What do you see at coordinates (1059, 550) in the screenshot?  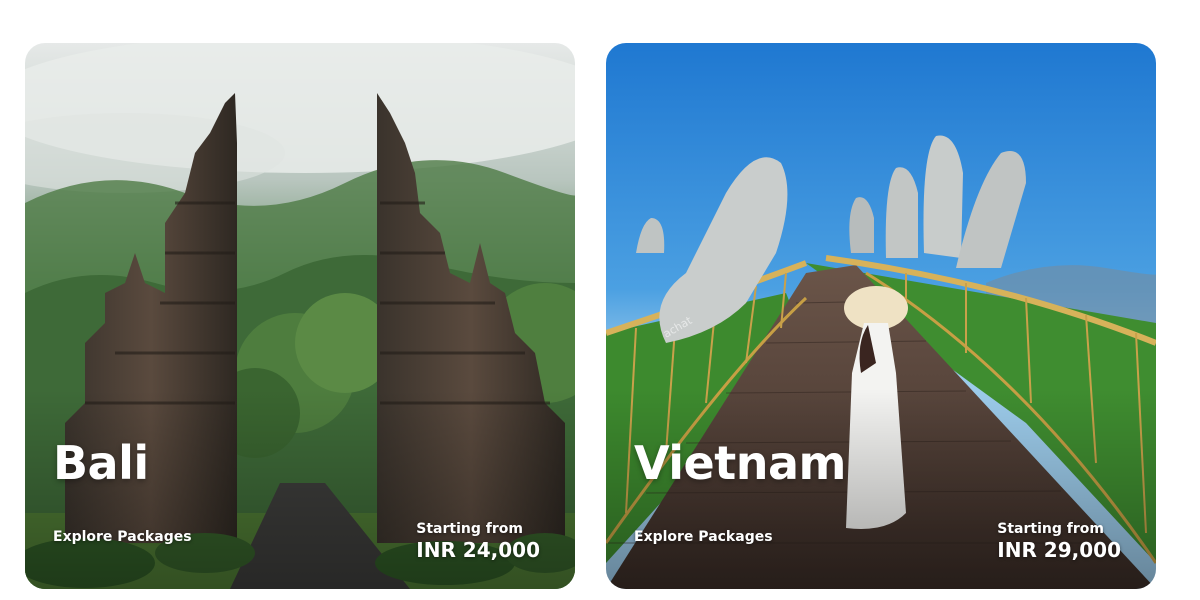 I see `price-value: INR 29,000` at bounding box center [1059, 550].